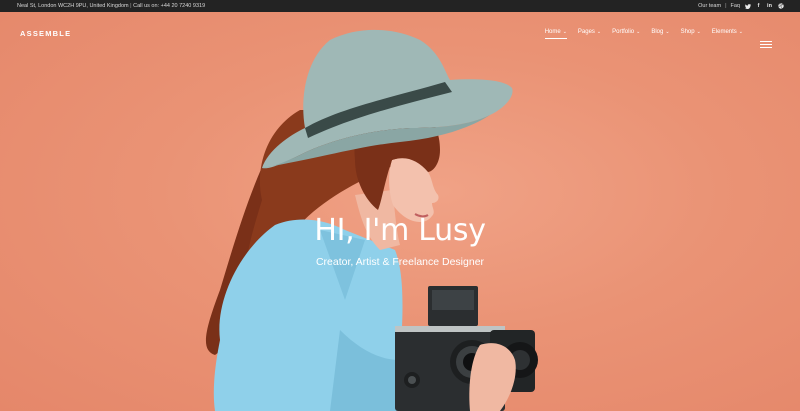 The image size is (800, 411). Describe the element at coordinates (766, 44) in the screenshot. I see `hamburger-icon` at that location.